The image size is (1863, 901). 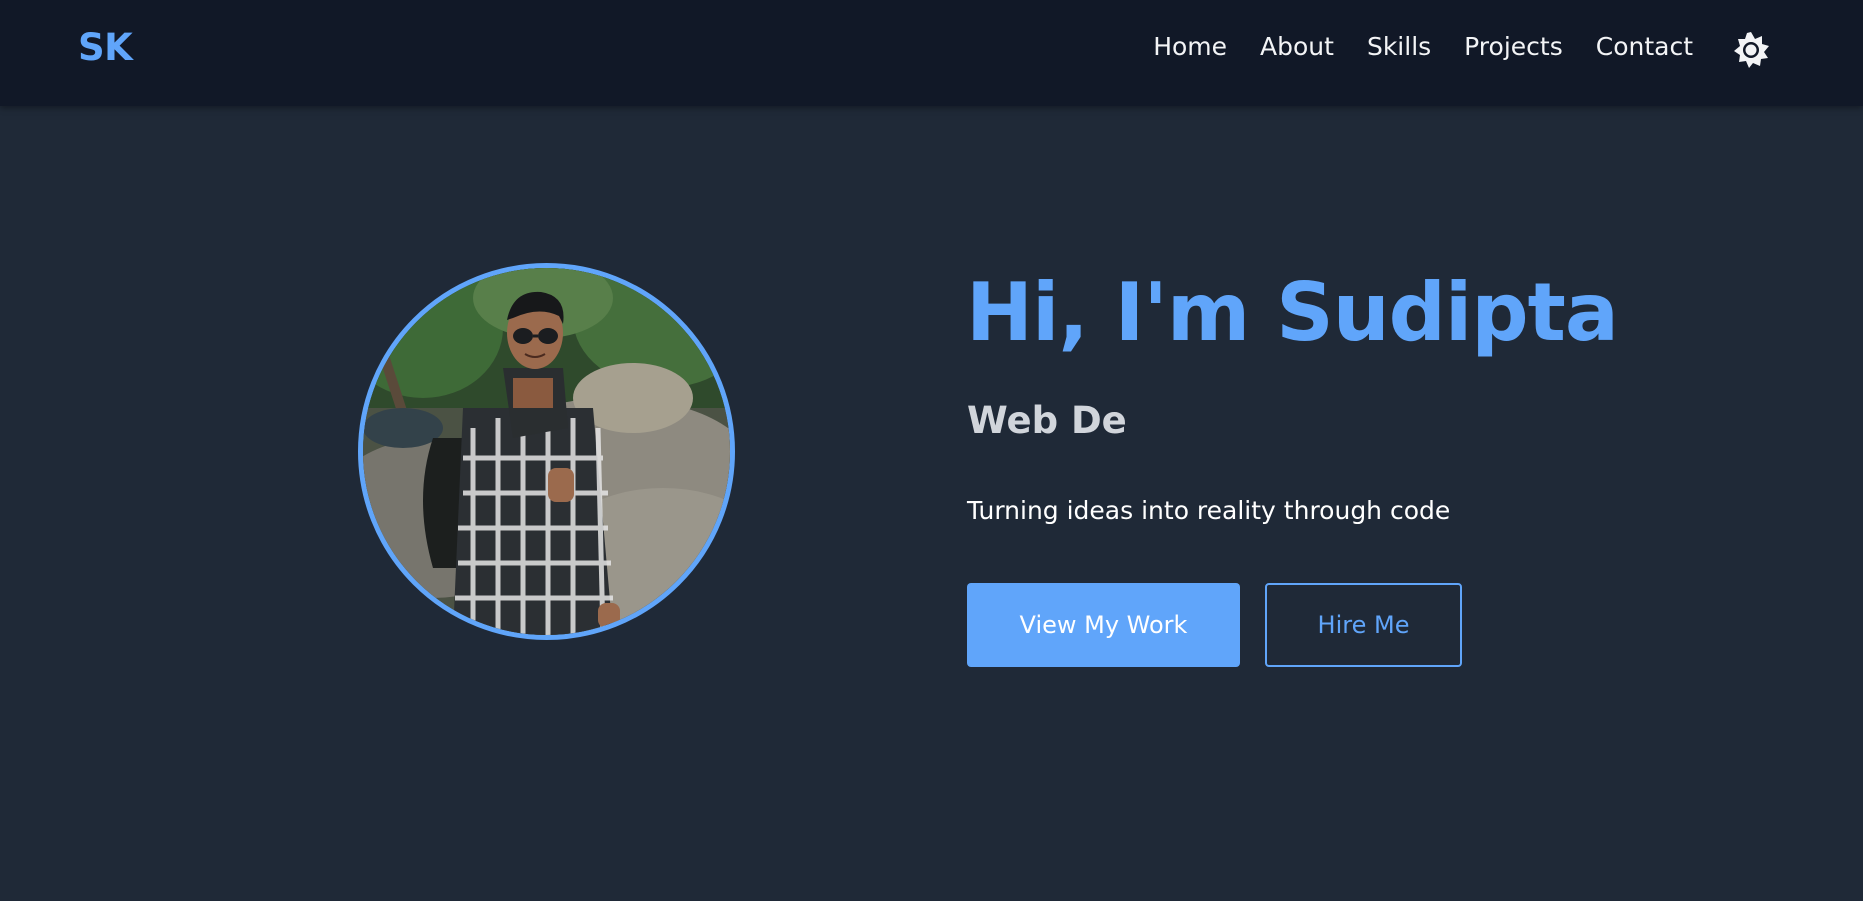 I want to click on nav-link-about: About, so click(x=1297, y=46).